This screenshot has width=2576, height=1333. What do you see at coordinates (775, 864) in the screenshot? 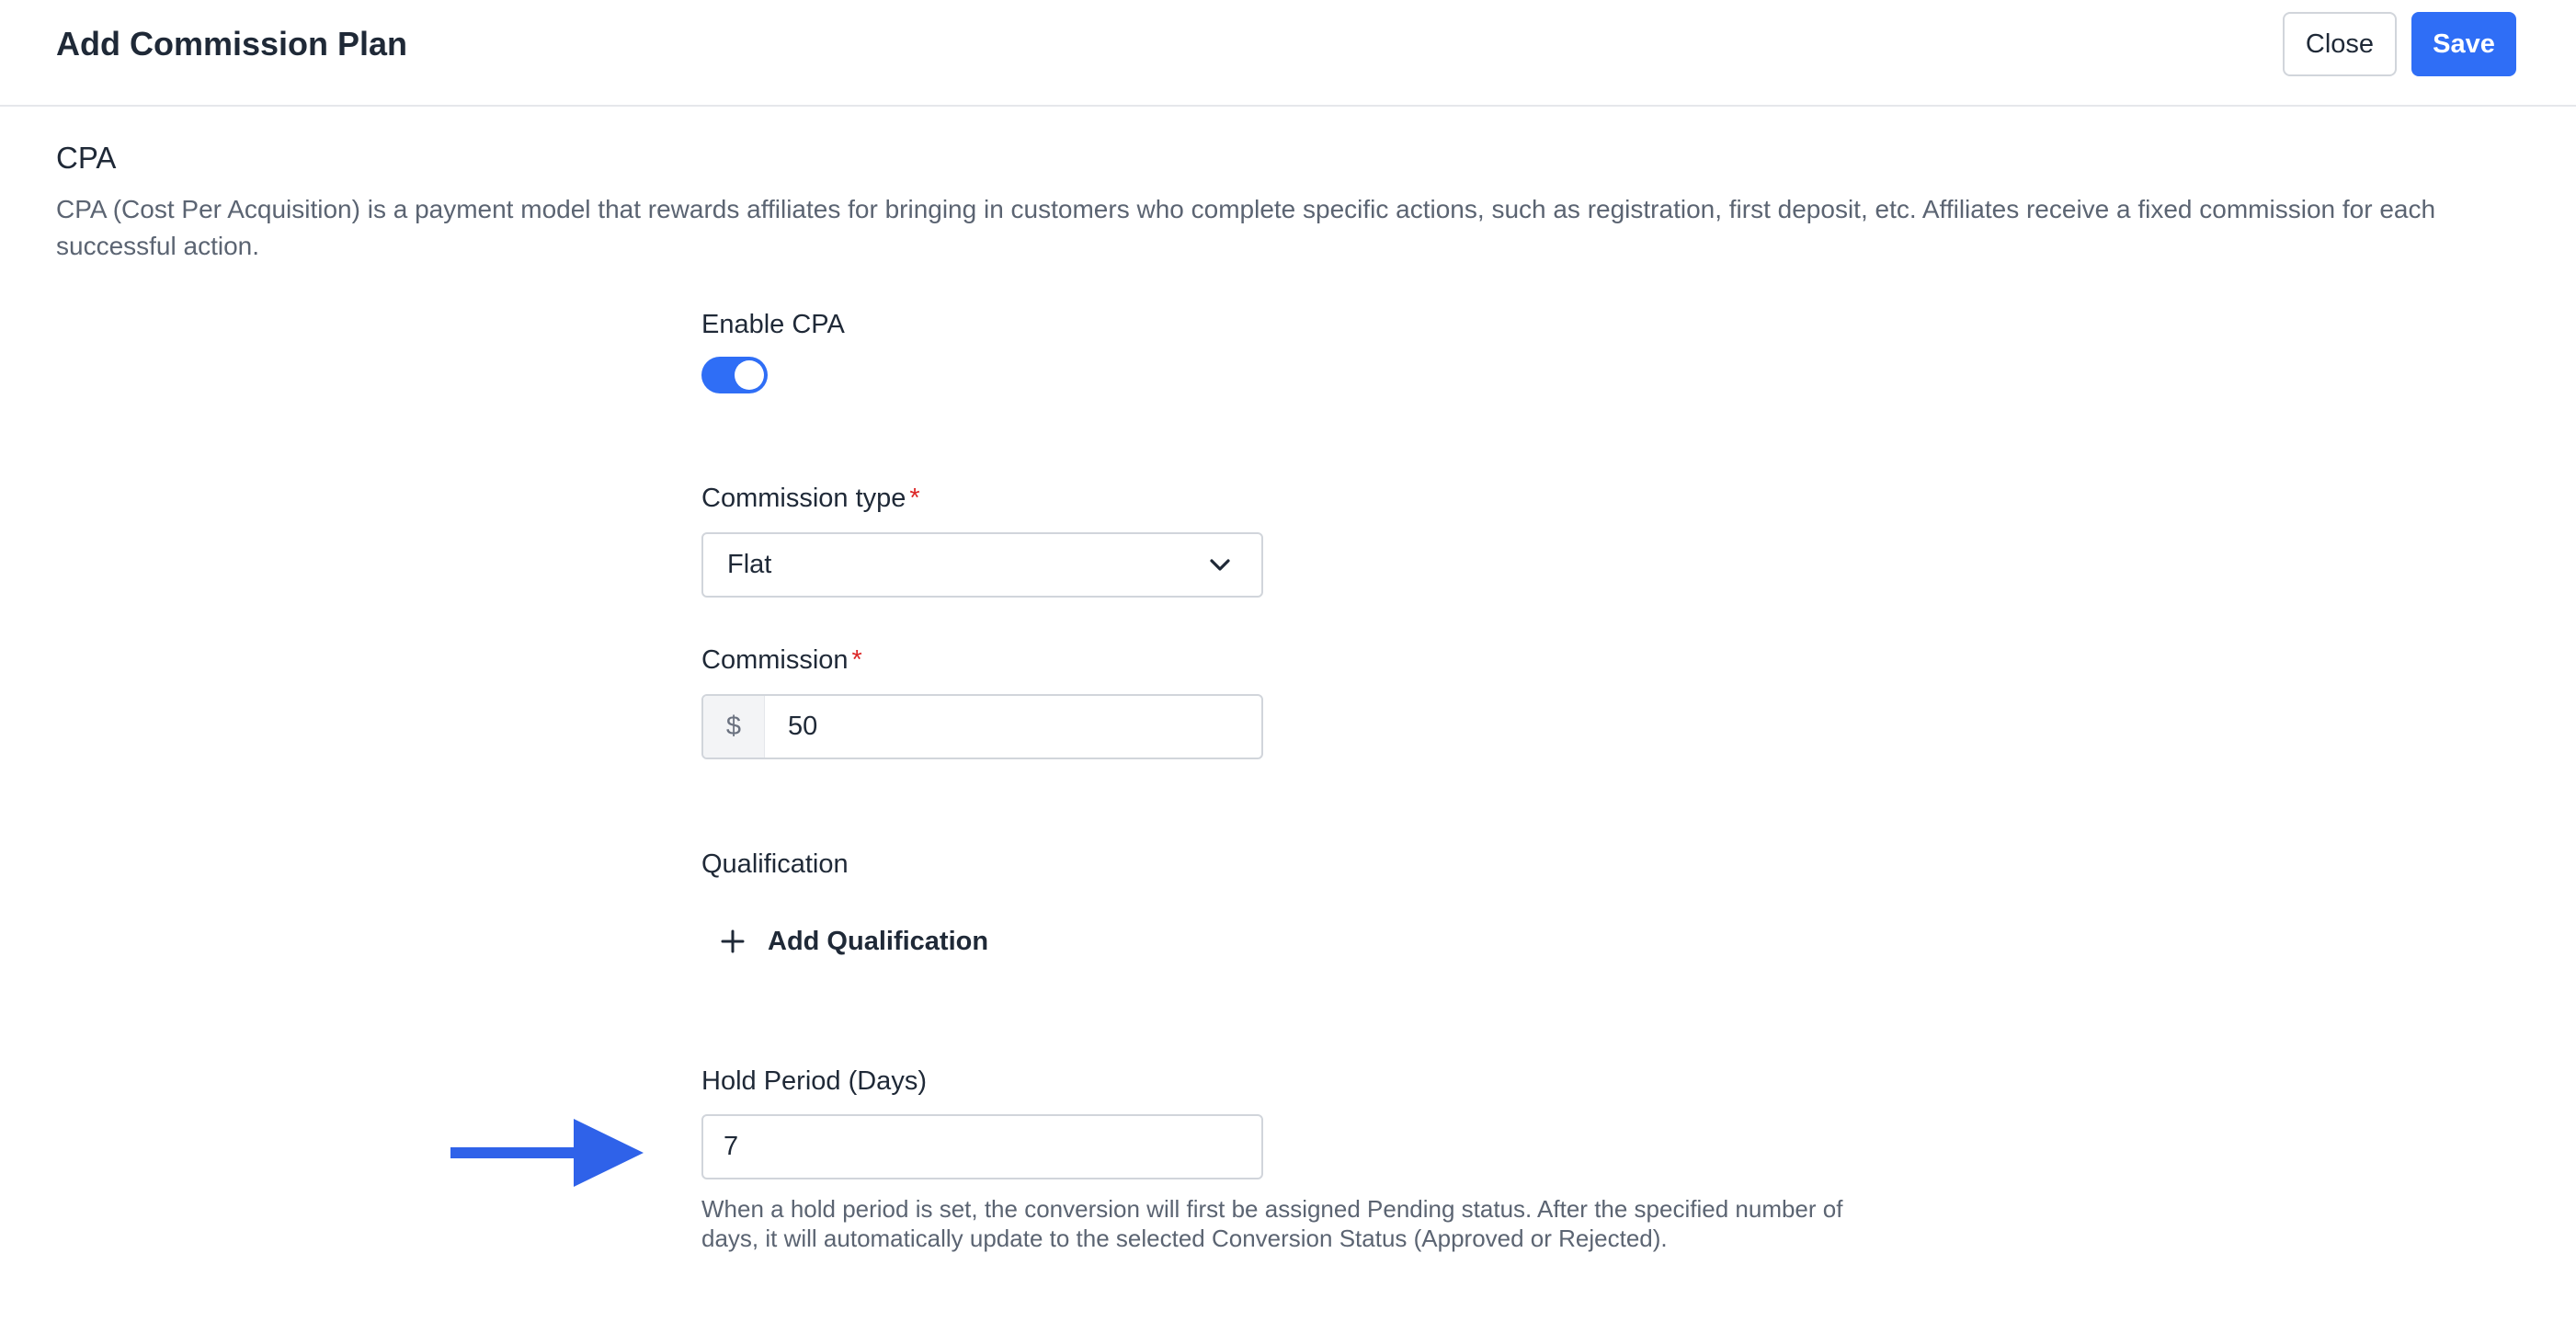
I see `qualification-label: Qualification` at bounding box center [775, 864].